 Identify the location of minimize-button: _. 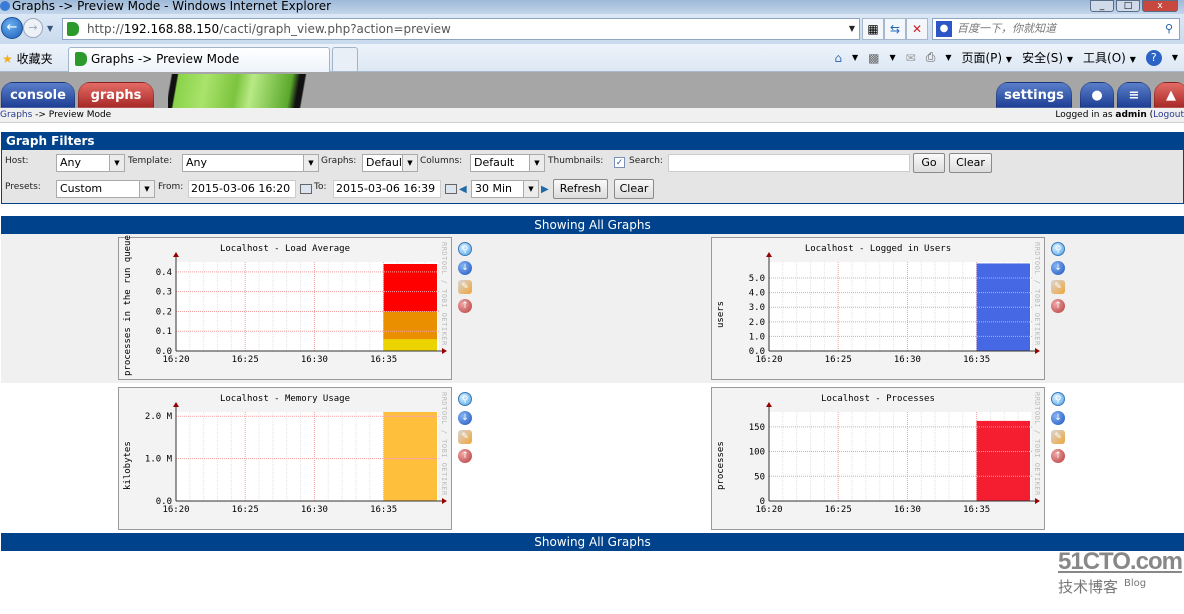
(1102, 6).